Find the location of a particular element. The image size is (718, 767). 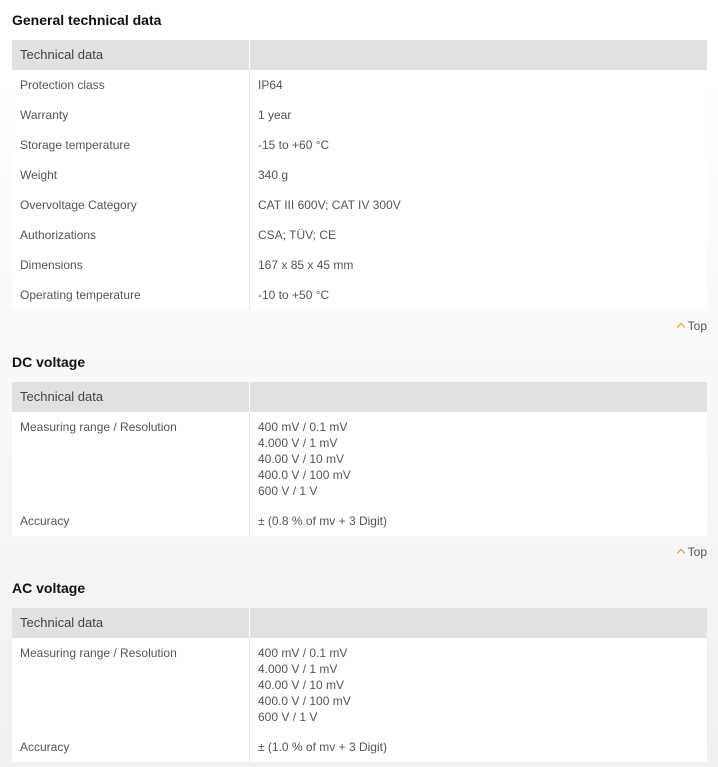

table-row: Warranty 1 year is located at coordinates (359, 115).